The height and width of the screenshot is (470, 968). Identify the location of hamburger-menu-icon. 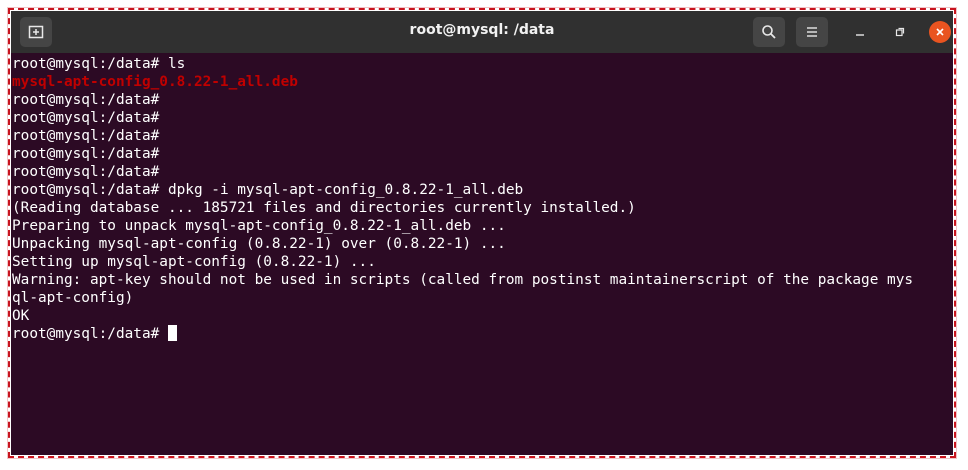
(812, 32).